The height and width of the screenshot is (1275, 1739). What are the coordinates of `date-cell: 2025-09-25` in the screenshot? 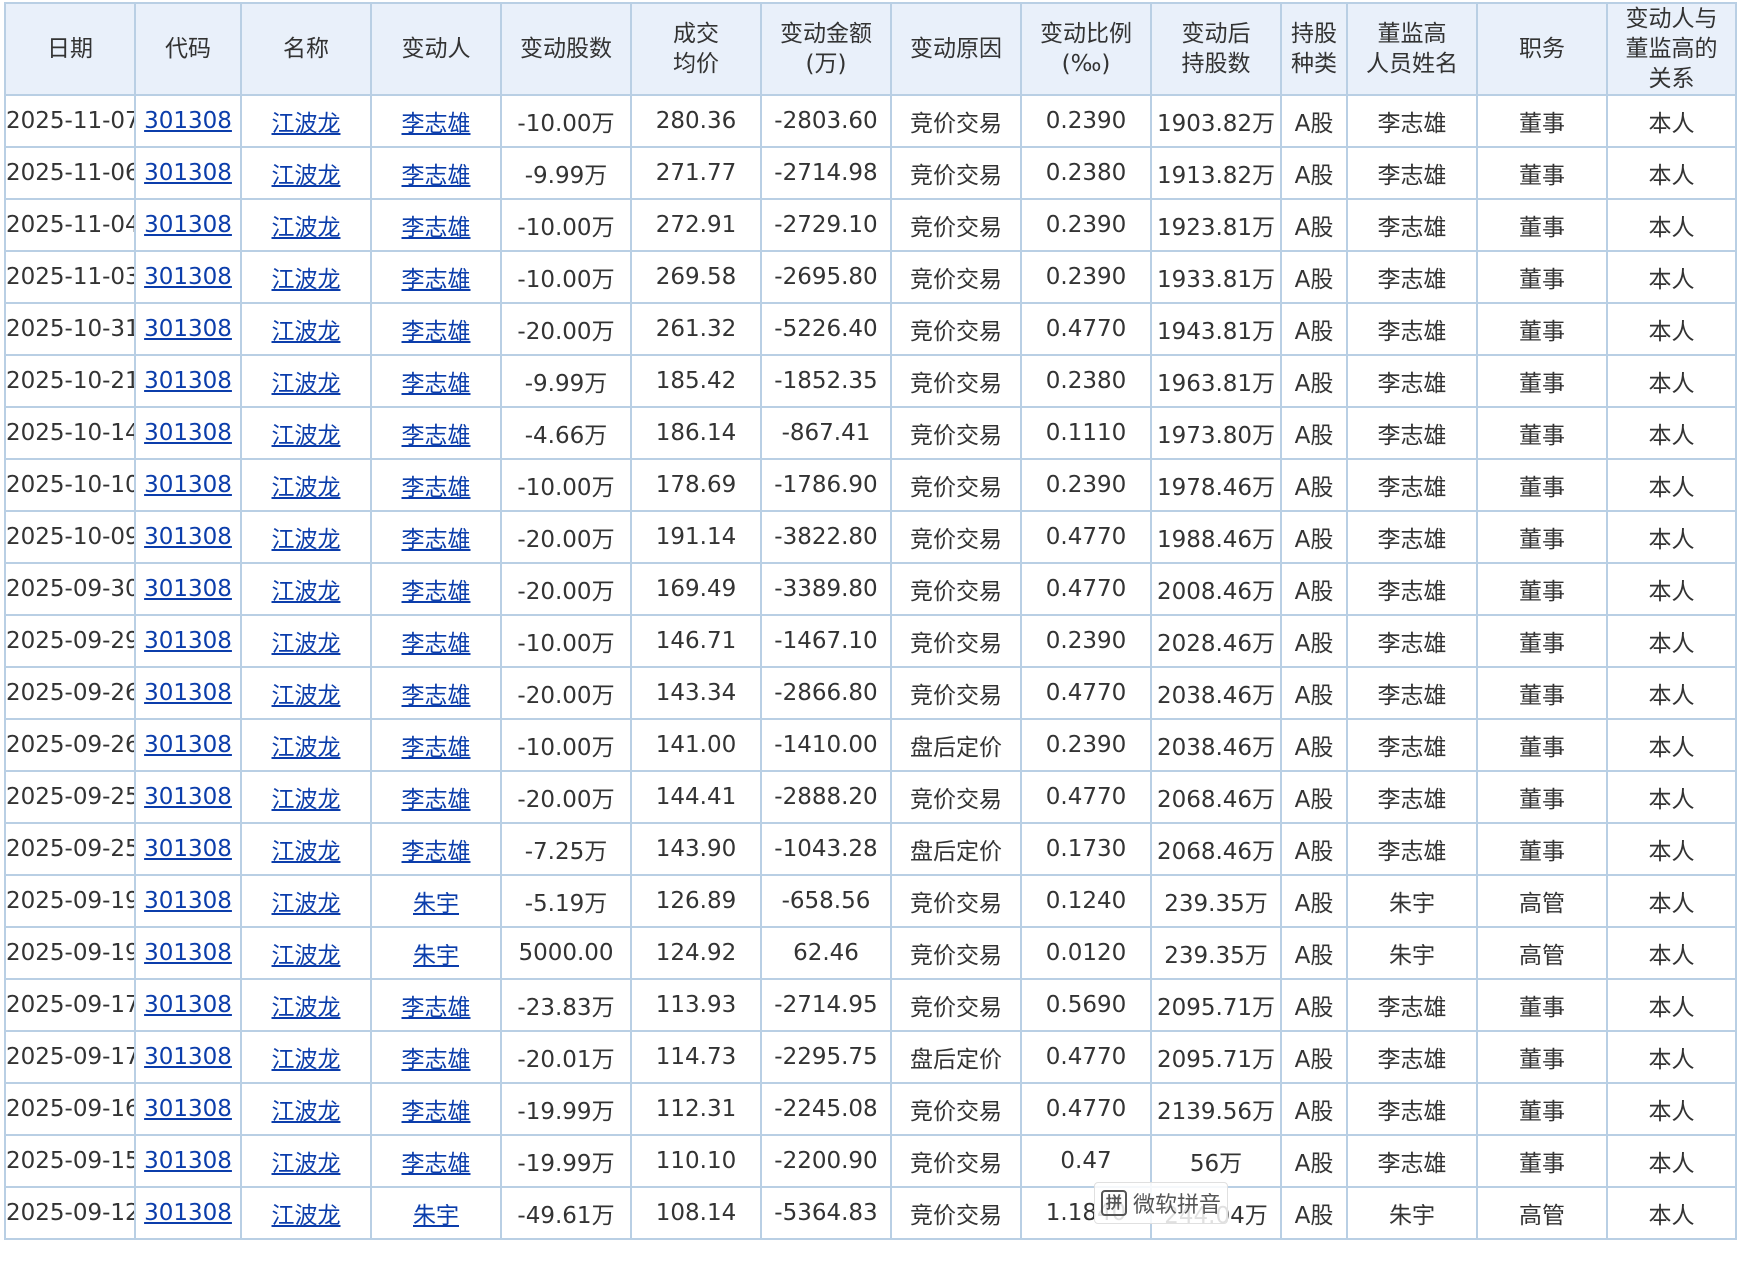 It's located at (70, 797).